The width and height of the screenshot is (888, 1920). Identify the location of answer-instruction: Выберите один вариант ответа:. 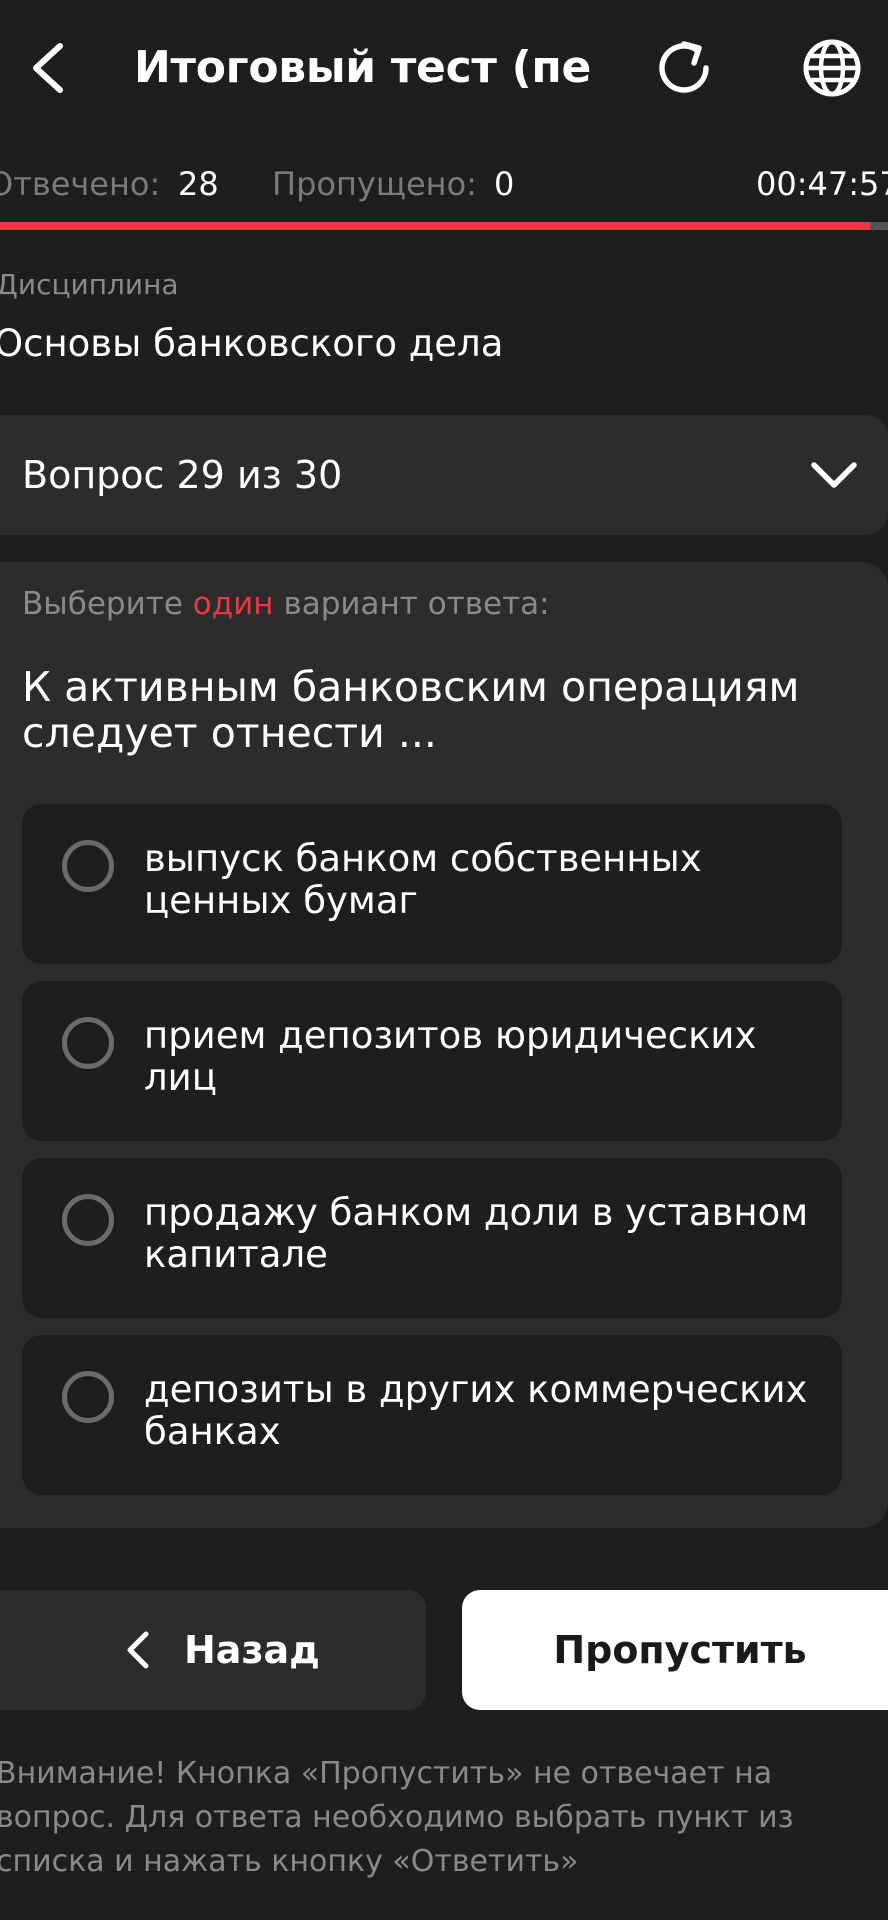
(286, 604).